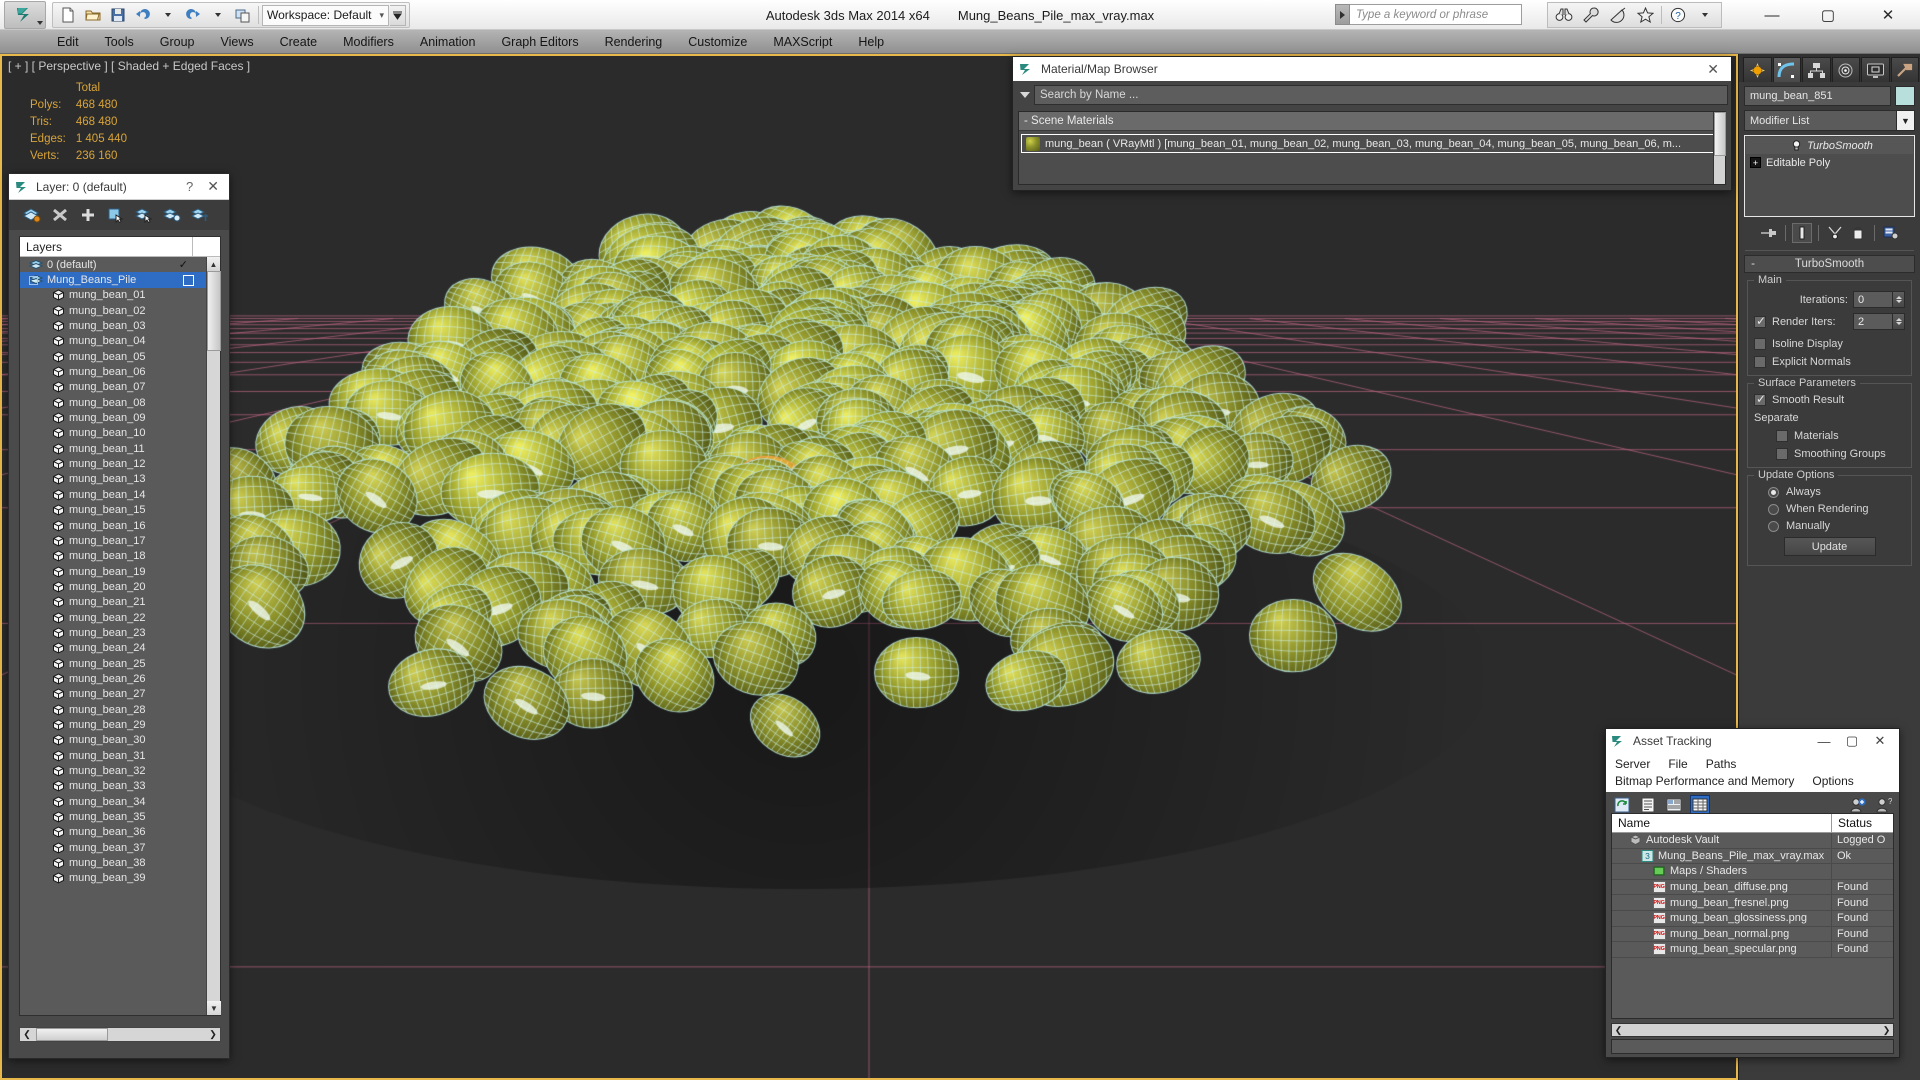 Image resolution: width=1920 pixels, height=1080 pixels. Describe the element at coordinates (218, 15) in the screenshot. I see `redo-dropdown-icon` at that location.